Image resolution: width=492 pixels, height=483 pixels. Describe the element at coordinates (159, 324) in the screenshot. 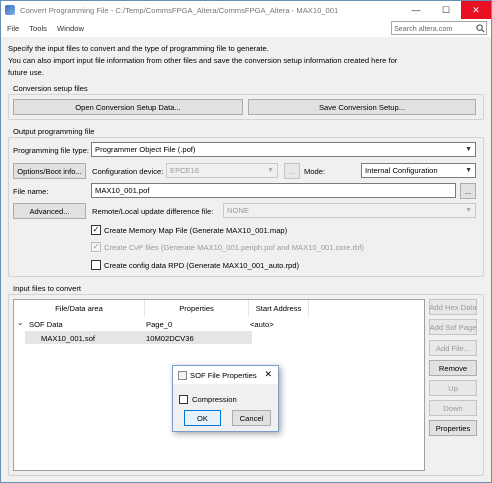

I see `sof-data-row-properties: Page_0` at that location.